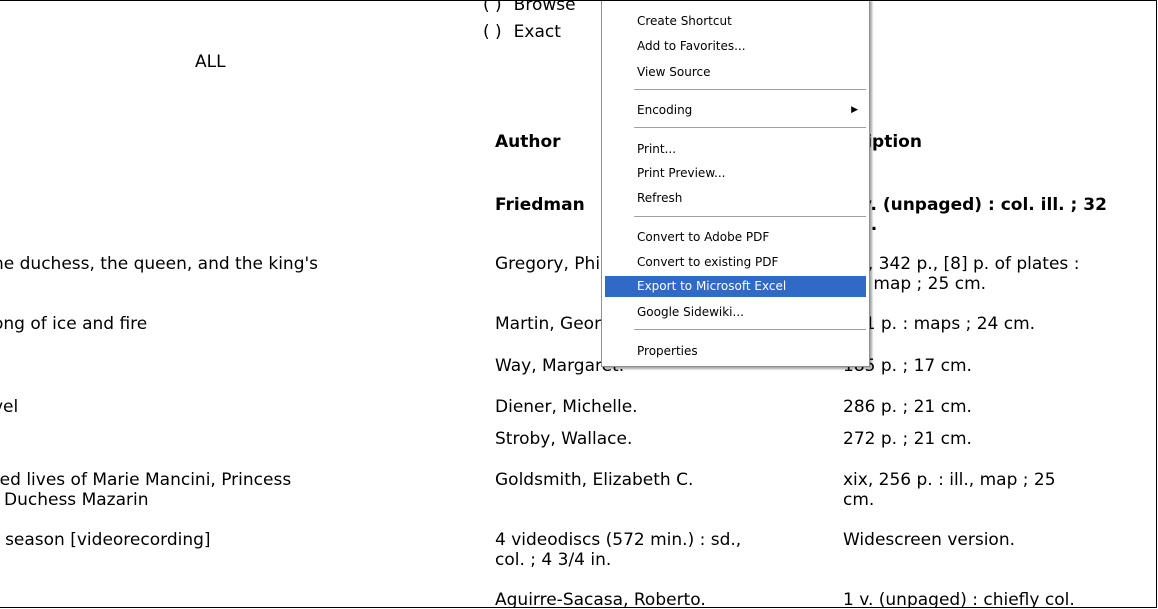  What do you see at coordinates (735, 351) in the screenshot?
I see `menu-item-properties: Properties` at bounding box center [735, 351].